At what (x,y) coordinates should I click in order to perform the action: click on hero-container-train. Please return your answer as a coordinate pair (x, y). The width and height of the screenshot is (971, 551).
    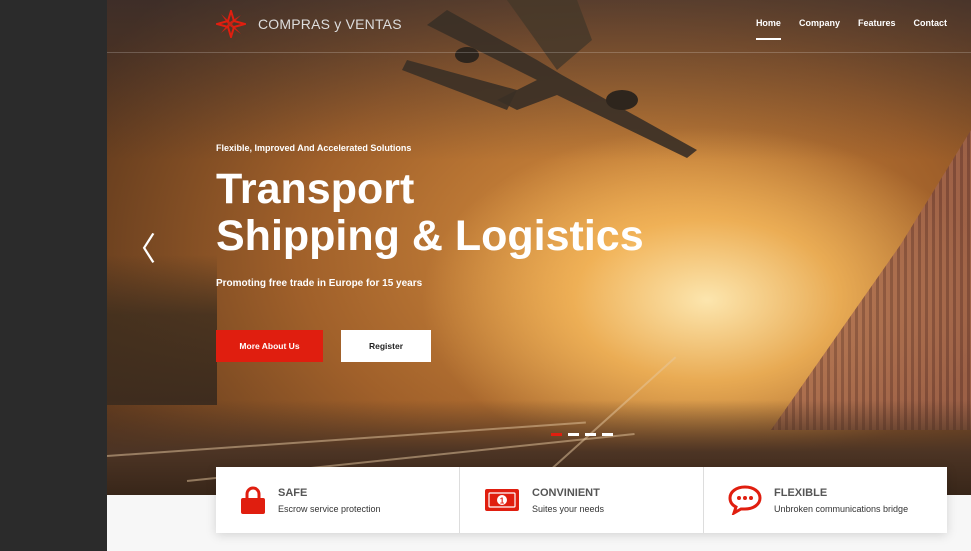
    Looking at the image, I should click on (871, 280).